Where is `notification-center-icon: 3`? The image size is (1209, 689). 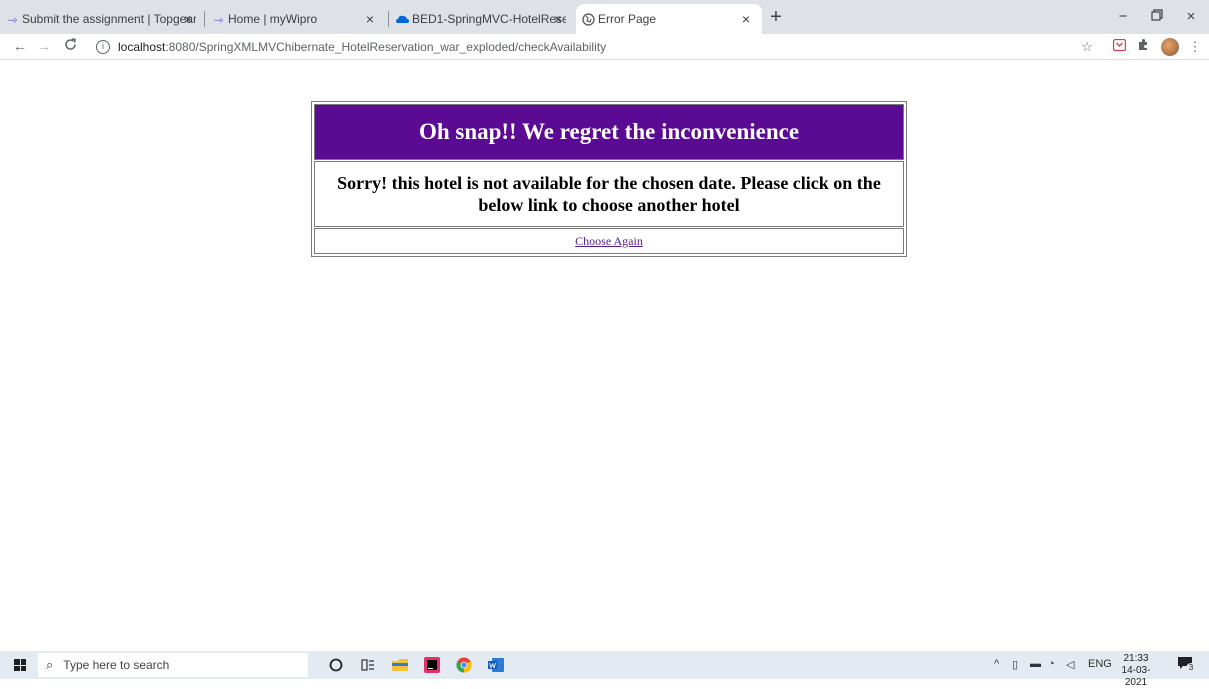
notification-center-icon: 3 is located at coordinates (1186, 665).